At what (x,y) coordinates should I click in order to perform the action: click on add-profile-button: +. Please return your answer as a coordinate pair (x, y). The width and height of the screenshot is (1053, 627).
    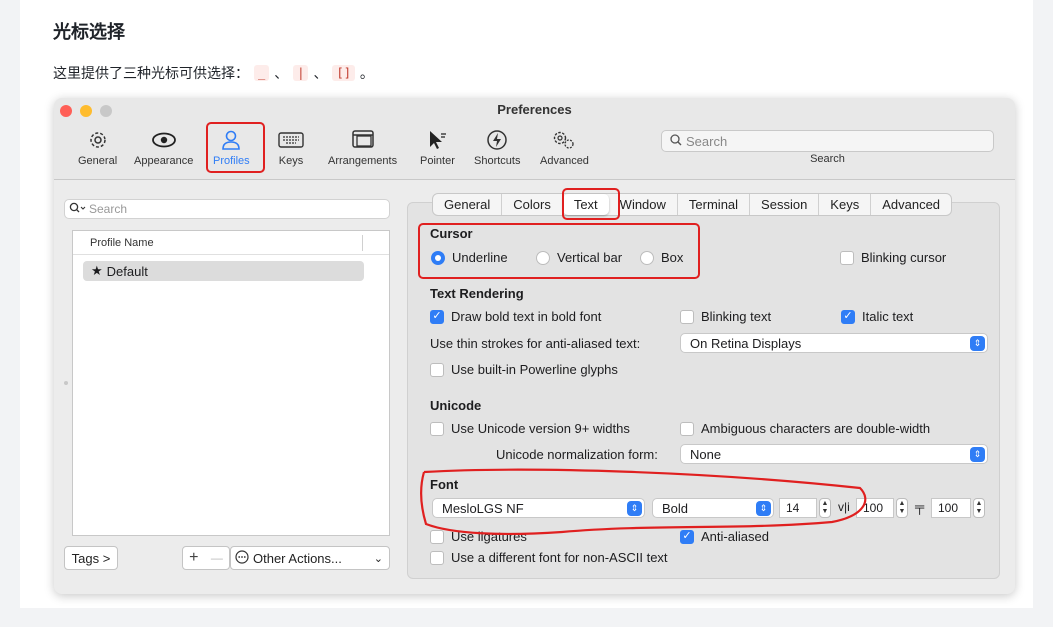
    Looking at the image, I should click on (193, 558).